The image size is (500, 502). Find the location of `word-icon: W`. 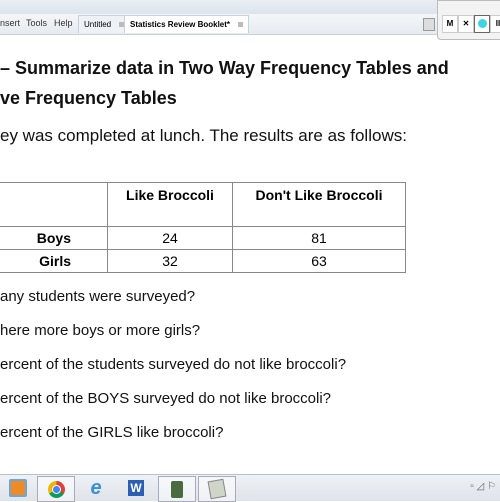

word-icon: W is located at coordinates (136, 488).